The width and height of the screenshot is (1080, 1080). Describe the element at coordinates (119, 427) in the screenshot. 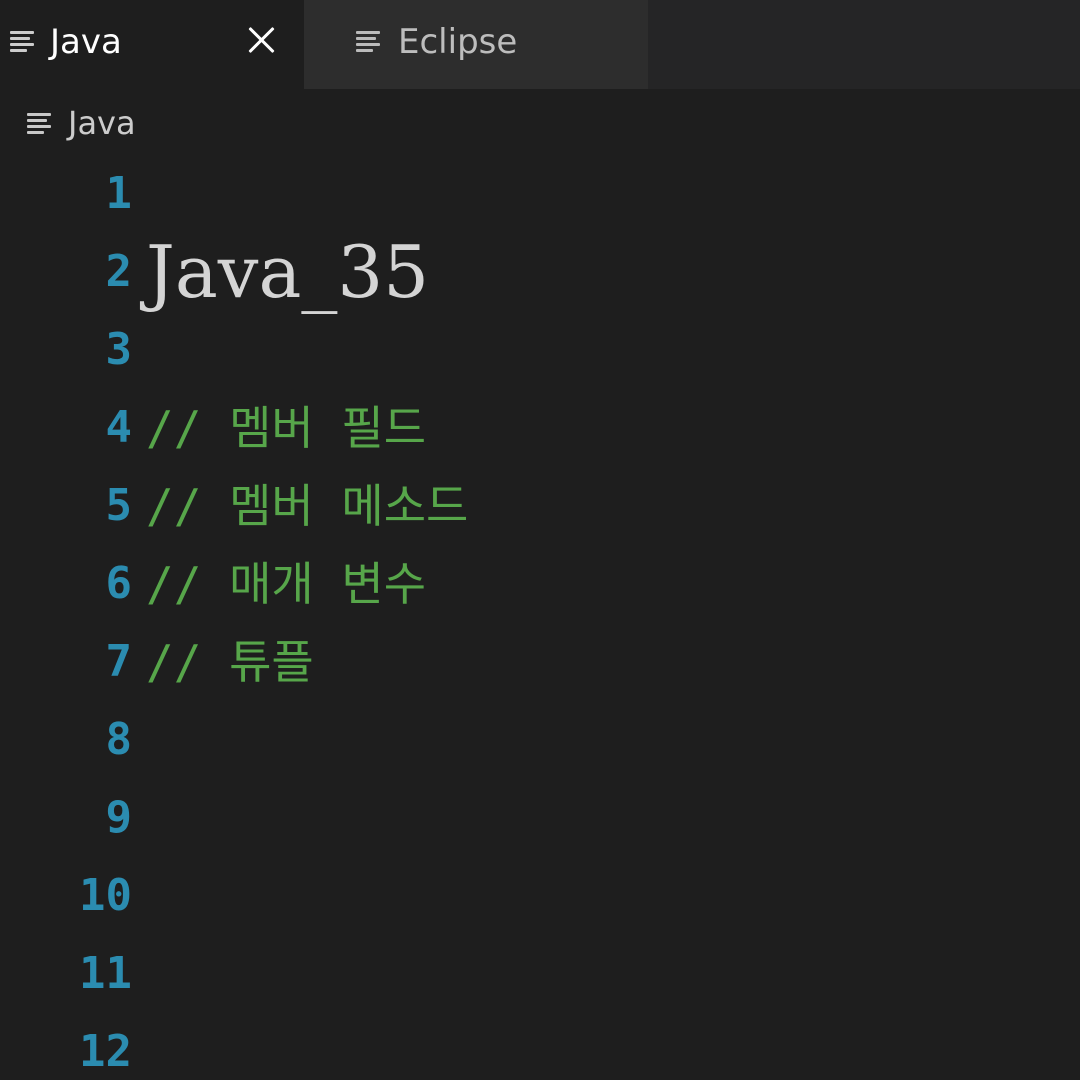

I see `line-number: 4` at that location.